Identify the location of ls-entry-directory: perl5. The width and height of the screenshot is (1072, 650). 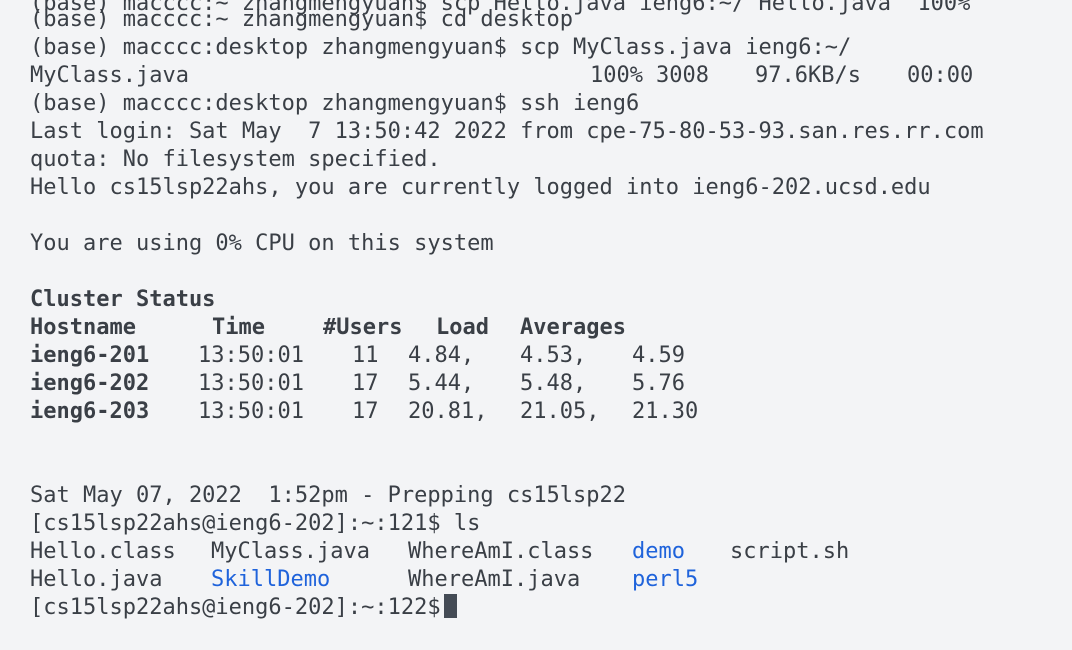
(665, 579).